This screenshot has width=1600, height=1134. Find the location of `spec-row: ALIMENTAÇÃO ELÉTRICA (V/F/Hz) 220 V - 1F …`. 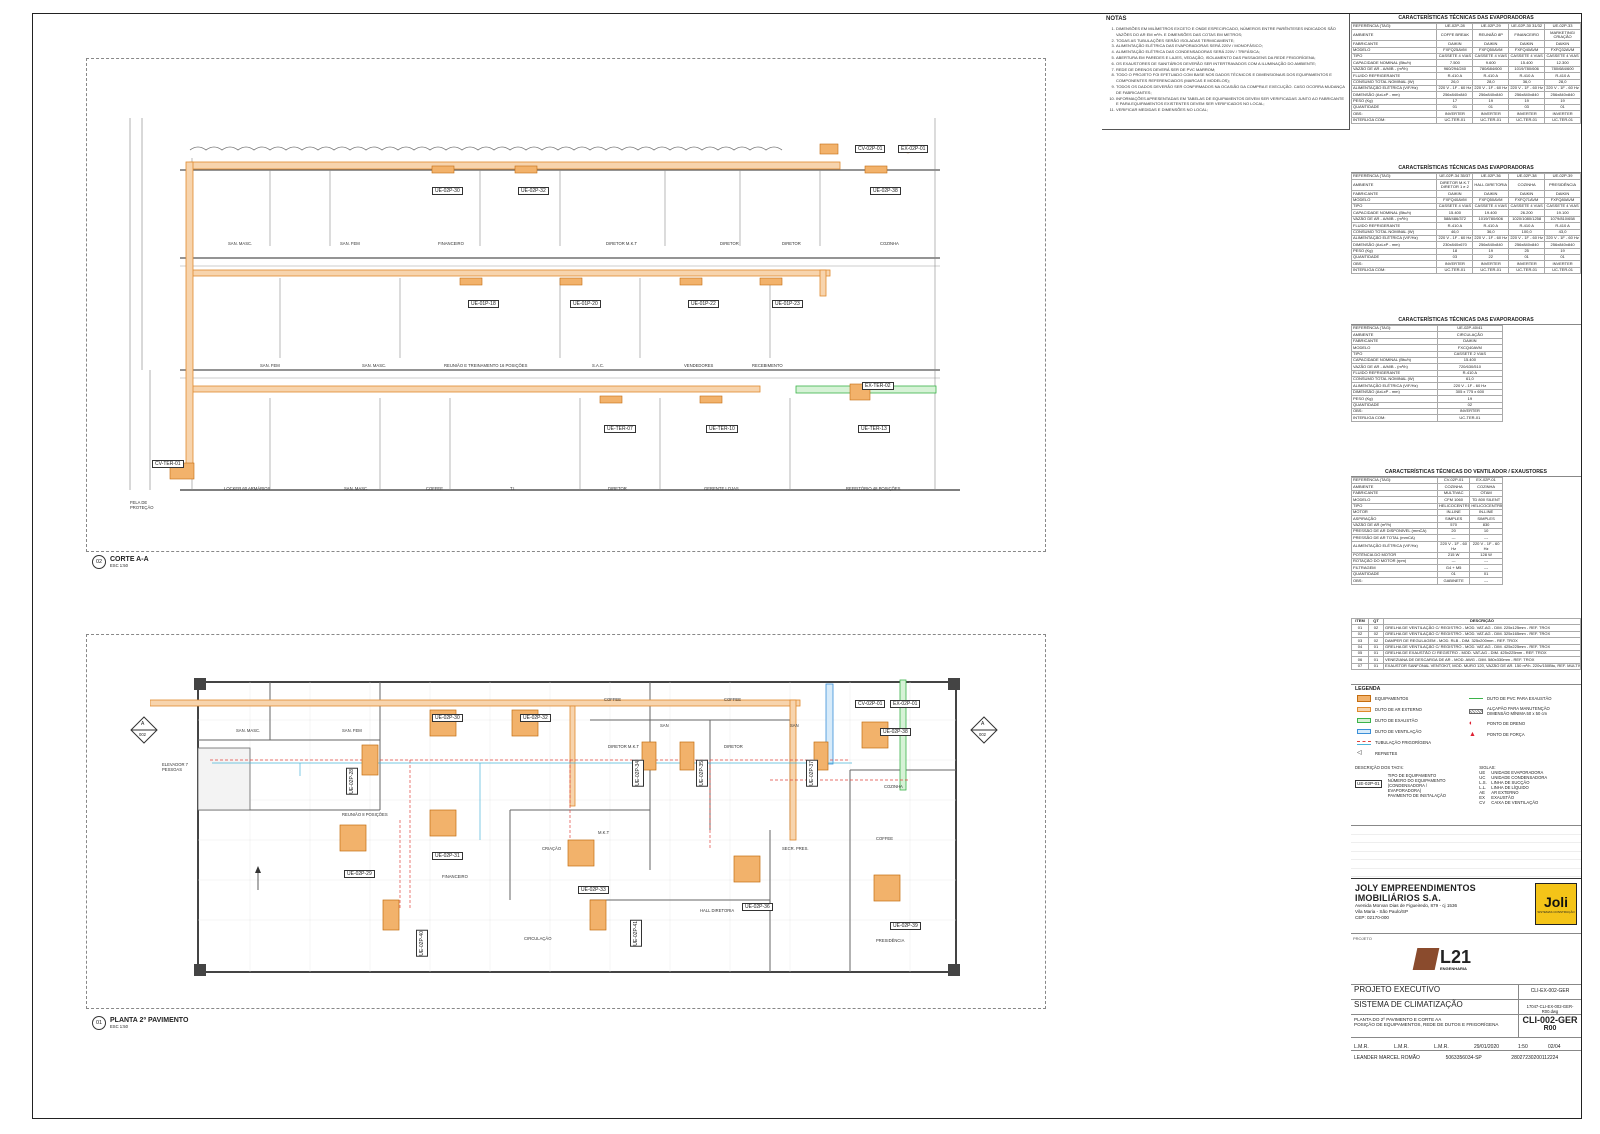

spec-row: ALIMENTAÇÃO ELÉTRICA (V/F/Hz) 220 V - 1F … is located at coordinates (1427, 546).